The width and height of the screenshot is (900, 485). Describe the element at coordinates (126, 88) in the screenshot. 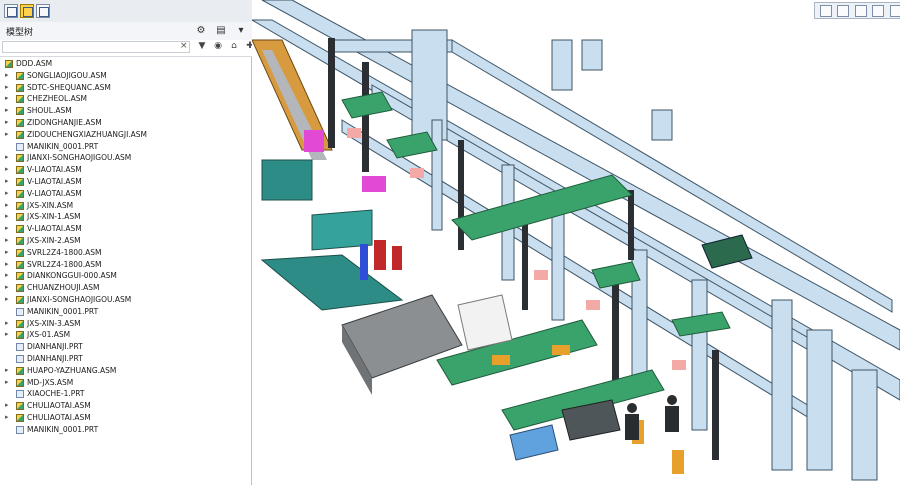

I see `tree-item: ▸ SDTC-SHEQUANC.ASM` at that location.